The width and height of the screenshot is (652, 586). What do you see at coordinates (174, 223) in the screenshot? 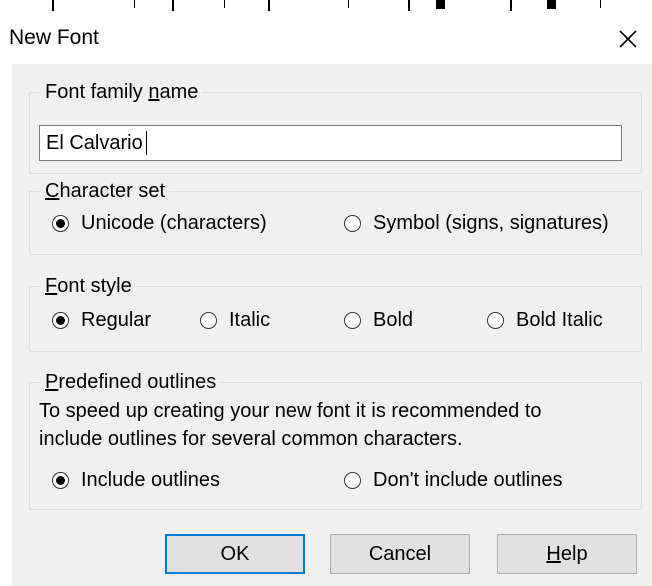
I see `radio-label: Unicode (characters)` at bounding box center [174, 223].